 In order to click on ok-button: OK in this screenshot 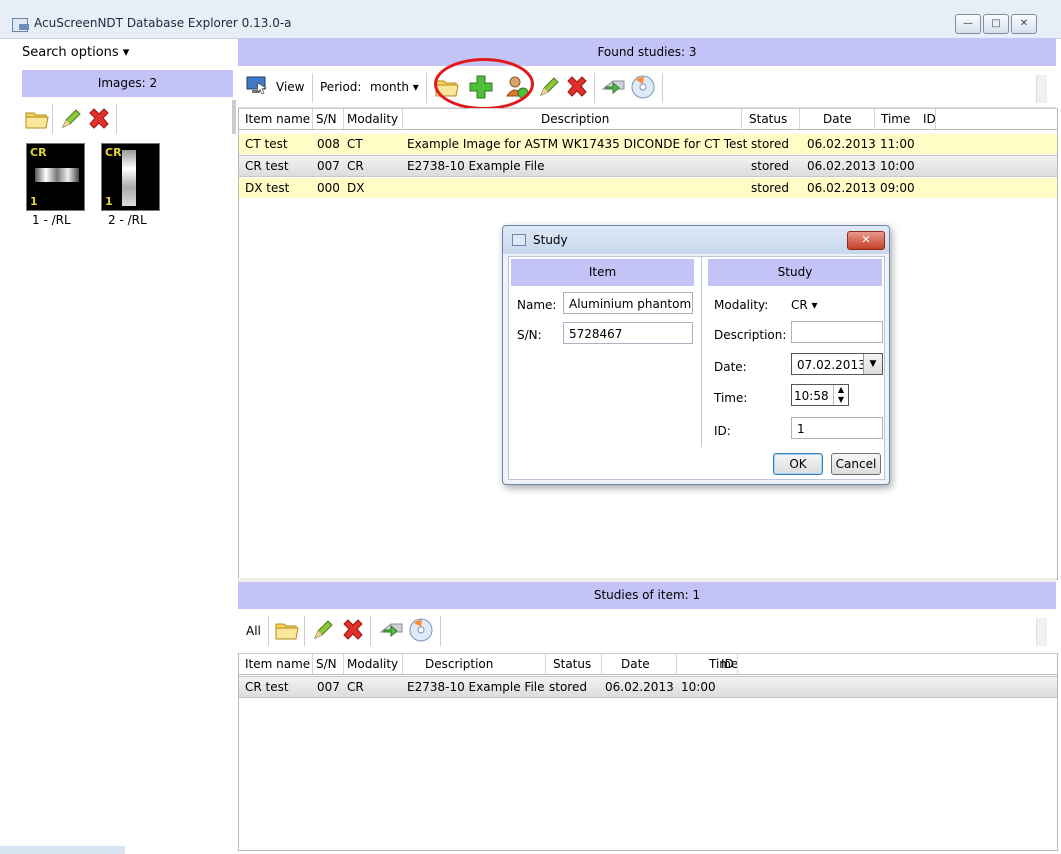, I will do `click(798, 464)`.